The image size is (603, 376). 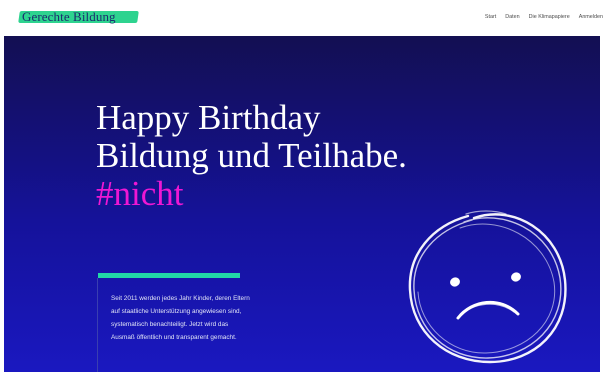 What do you see at coordinates (69, 17) in the screenshot?
I see `logo-text: Gerechte Bildung` at bounding box center [69, 17].